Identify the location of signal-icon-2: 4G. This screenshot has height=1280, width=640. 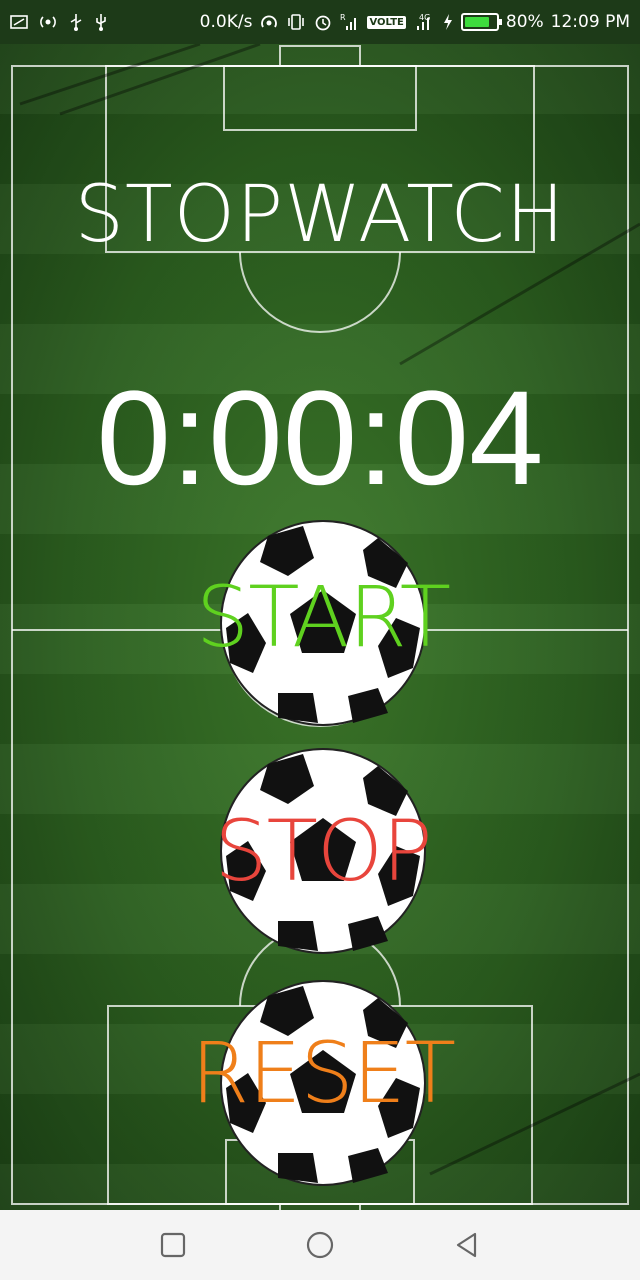
(424, 22).